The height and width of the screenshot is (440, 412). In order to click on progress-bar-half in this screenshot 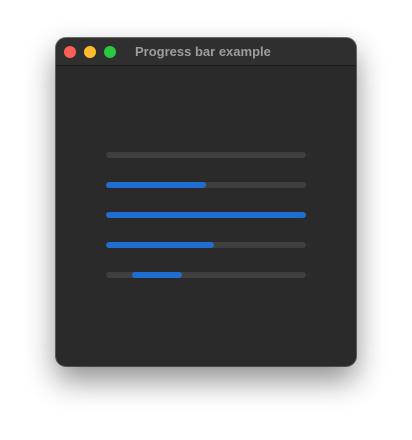, I will do `click(206, 185)`.